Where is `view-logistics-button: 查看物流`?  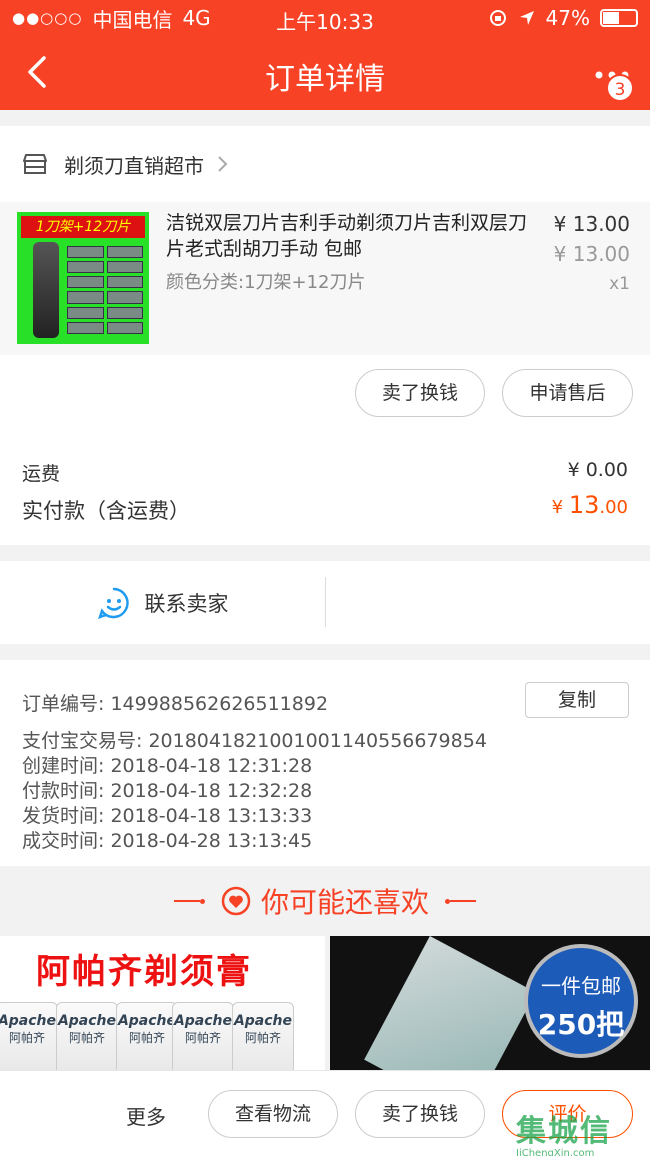
view-logistics-button: 查看物流 is located at coordinates (273, 1114).